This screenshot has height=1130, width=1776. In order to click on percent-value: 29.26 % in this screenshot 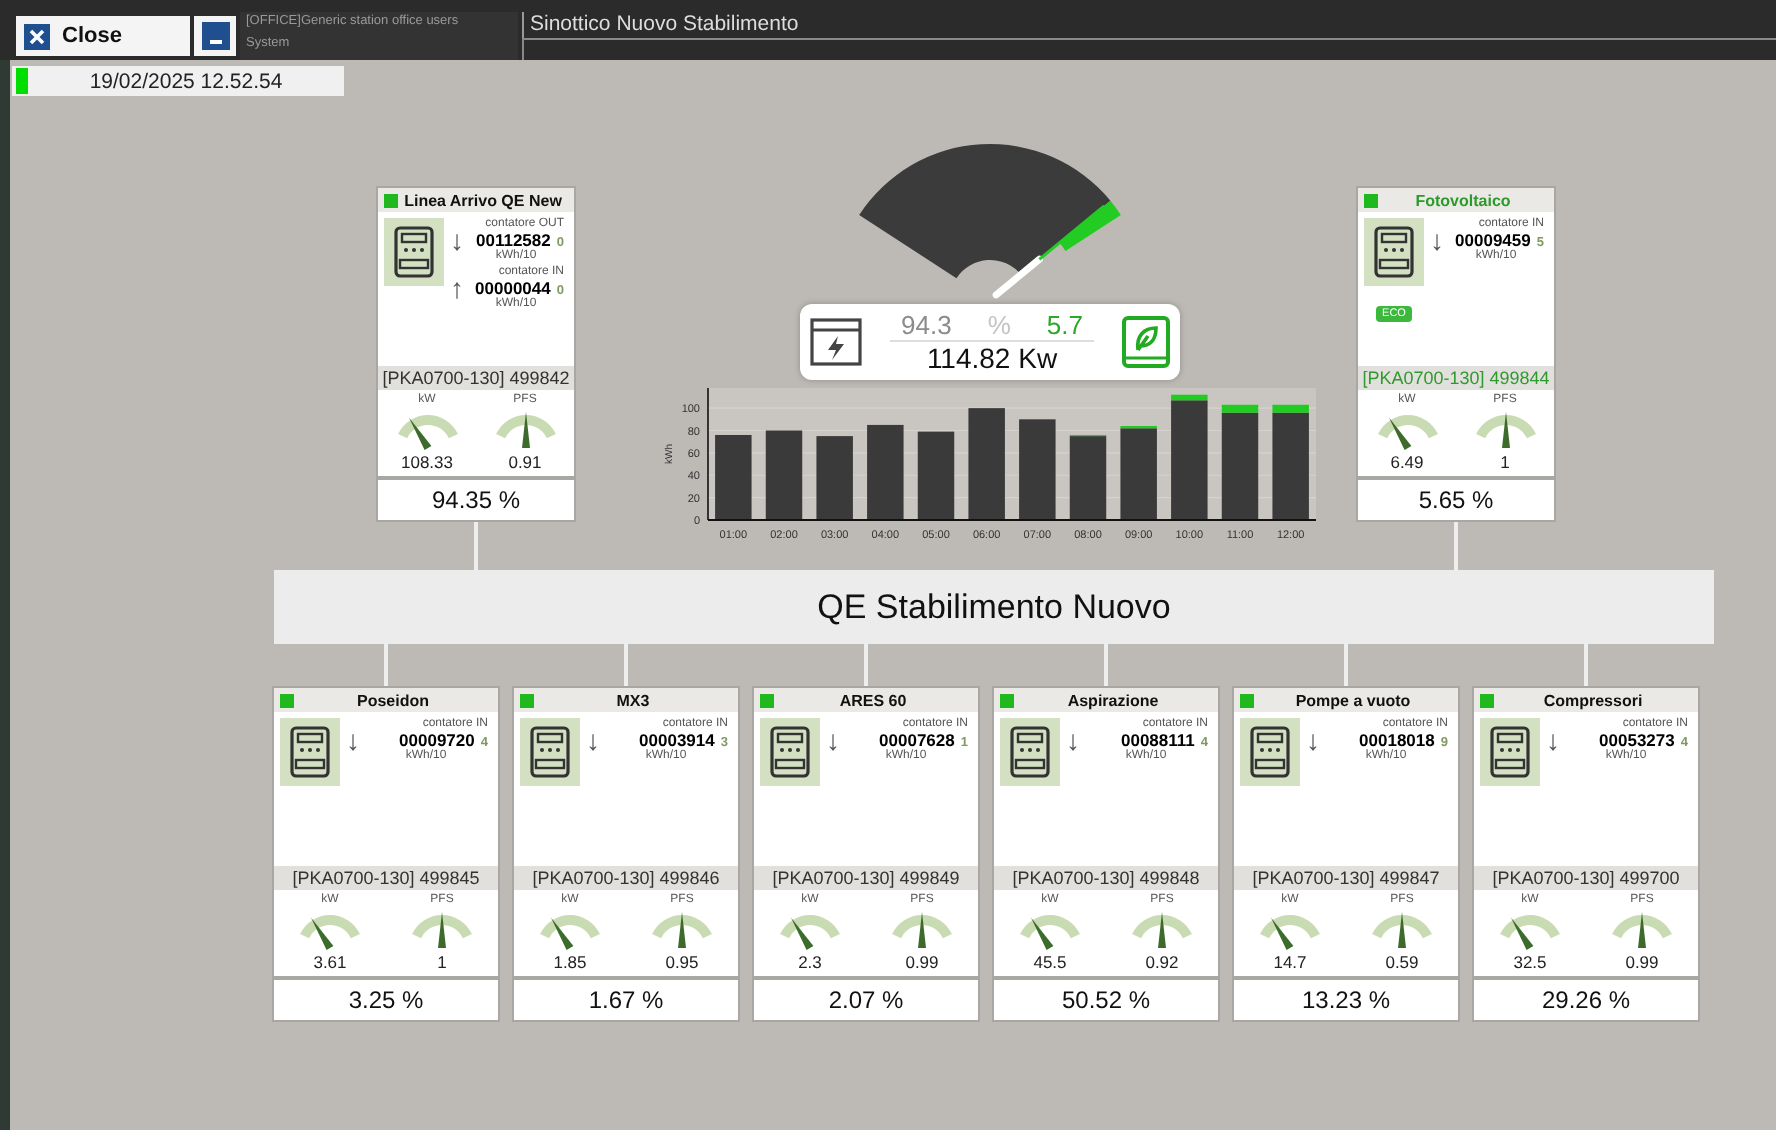, I will do `click(1586, 1000)`.